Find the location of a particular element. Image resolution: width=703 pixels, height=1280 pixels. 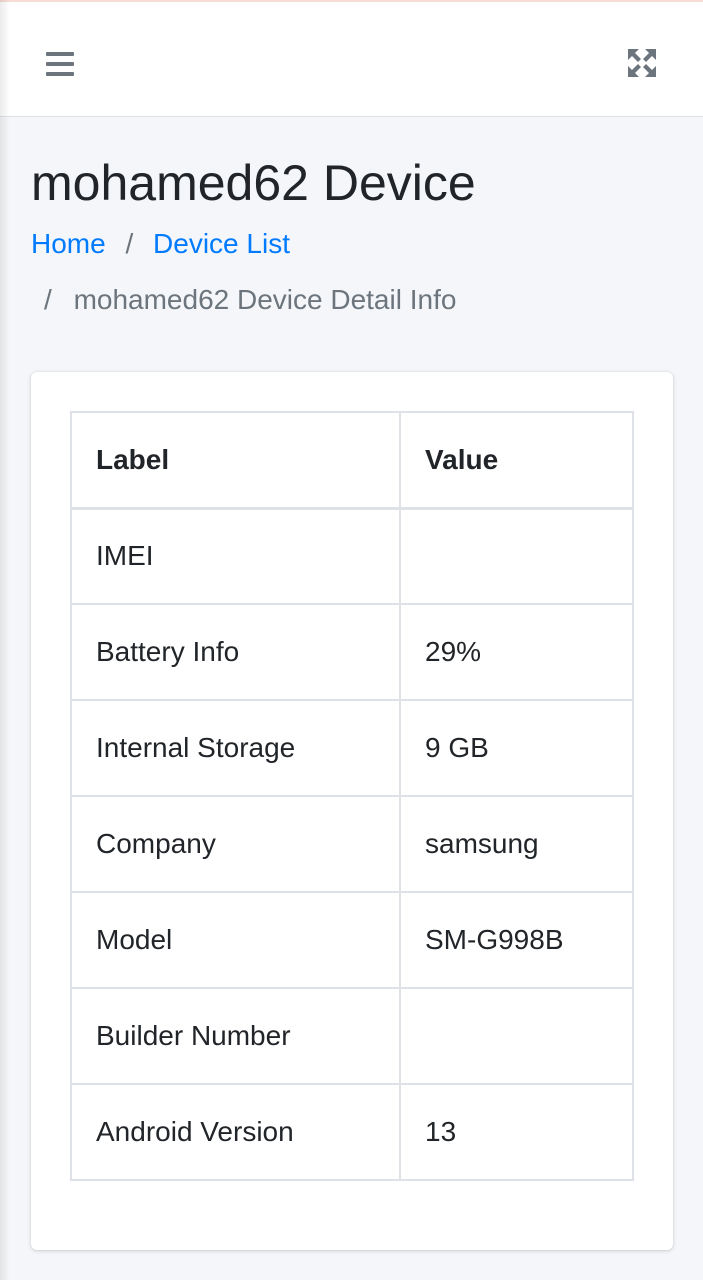

row-value: SM-G998B is located at coordinates (516, 940).